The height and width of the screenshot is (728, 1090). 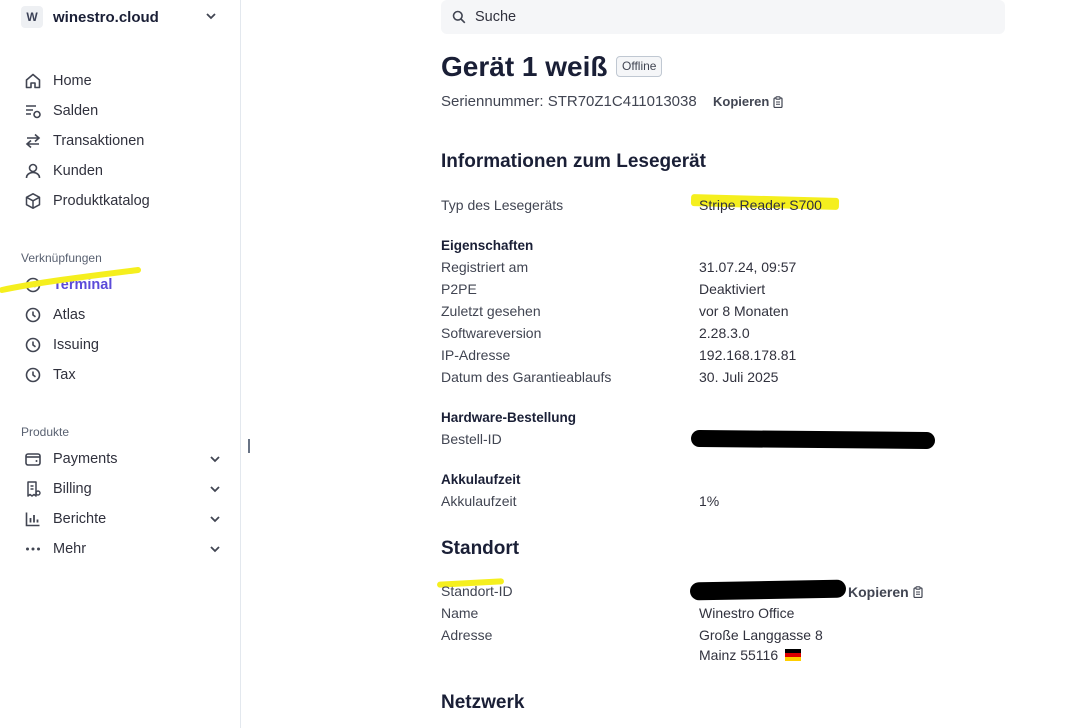 What do you see at coordinates (123, 489) in the screenshot?
I see `sidebar-item-billing: Billing` at bounding box center [123, 489].